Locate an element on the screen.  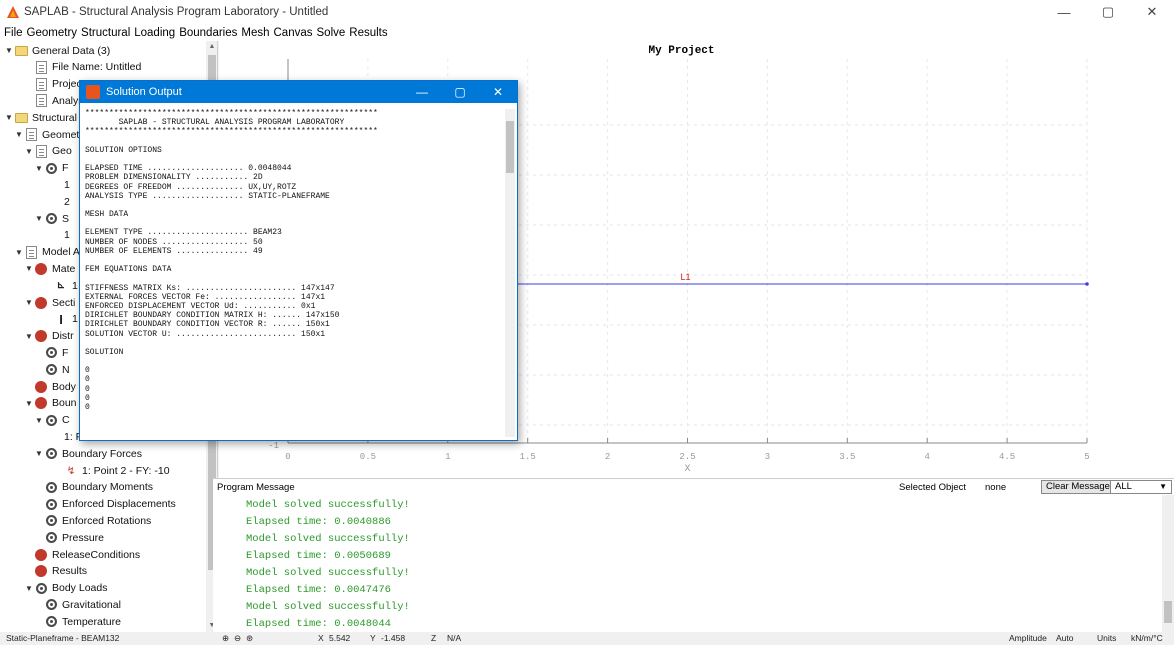
tree-item: N is located at coordinates (52, 369).